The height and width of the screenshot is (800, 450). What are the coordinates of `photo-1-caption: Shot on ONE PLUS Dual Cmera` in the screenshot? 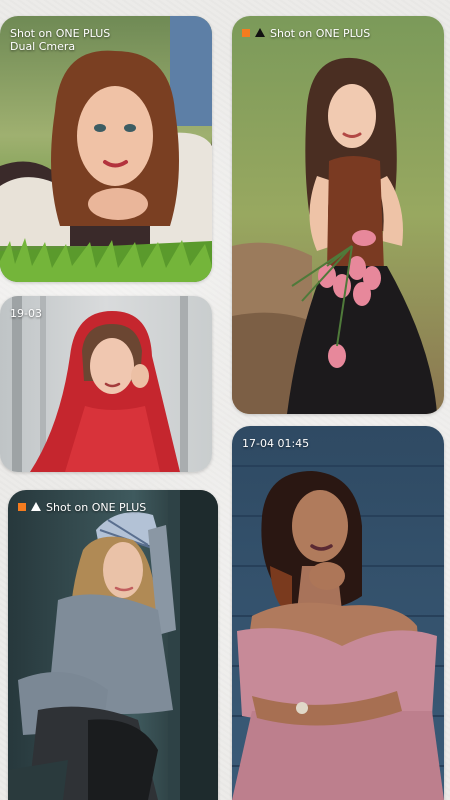 It's located at (60, 40).